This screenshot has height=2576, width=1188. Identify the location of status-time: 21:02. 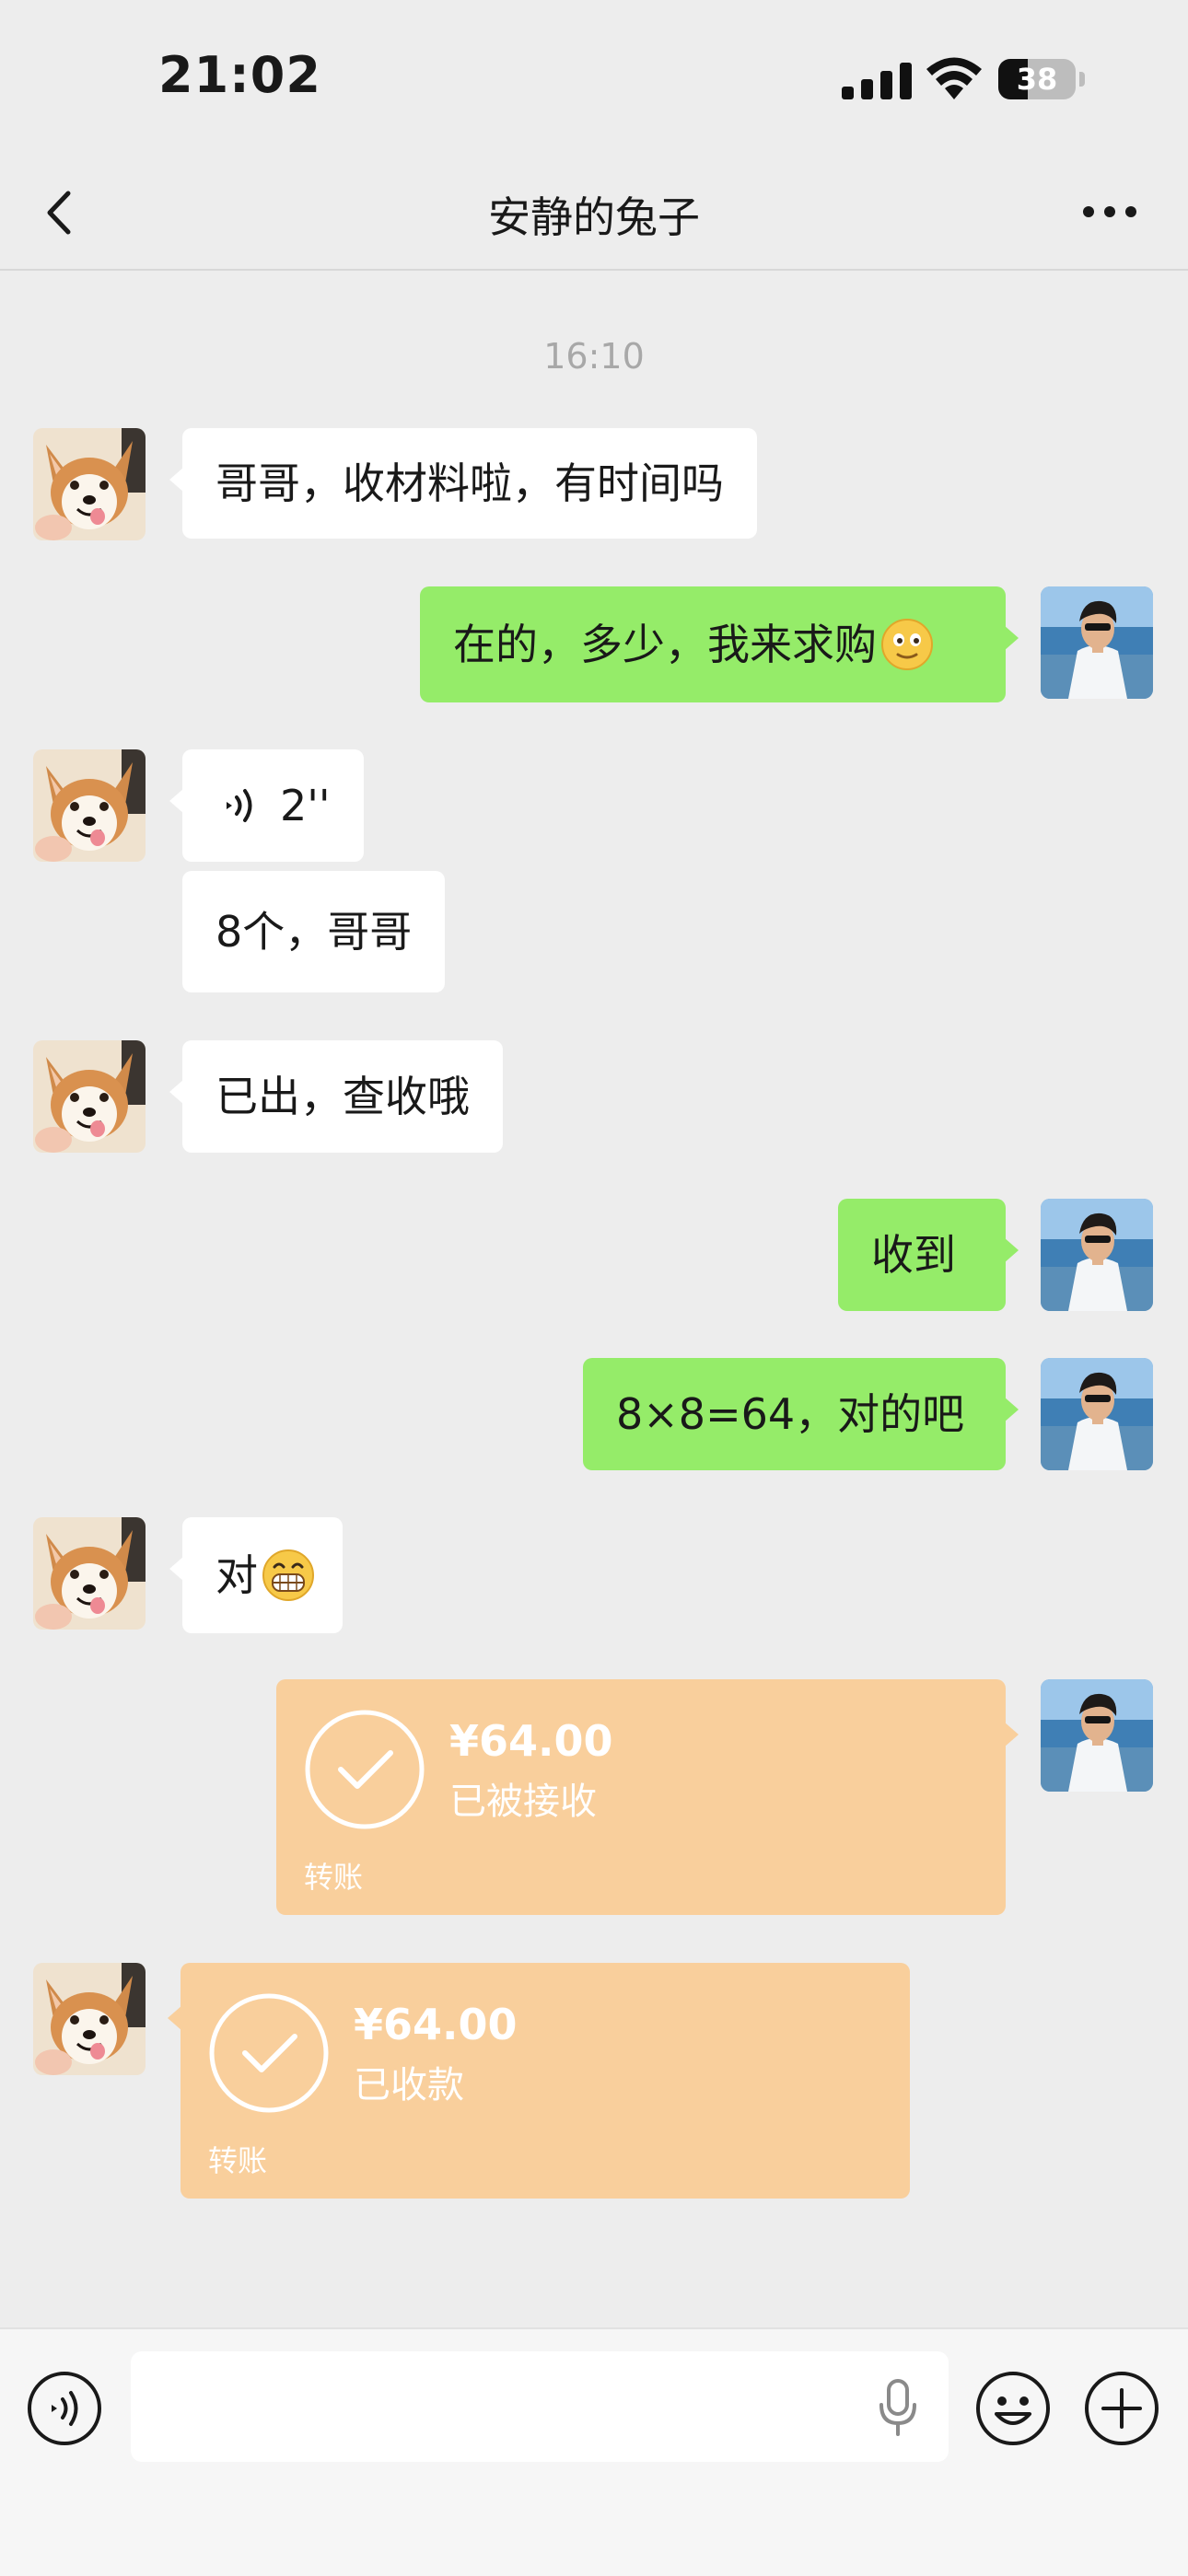
(239, 75).